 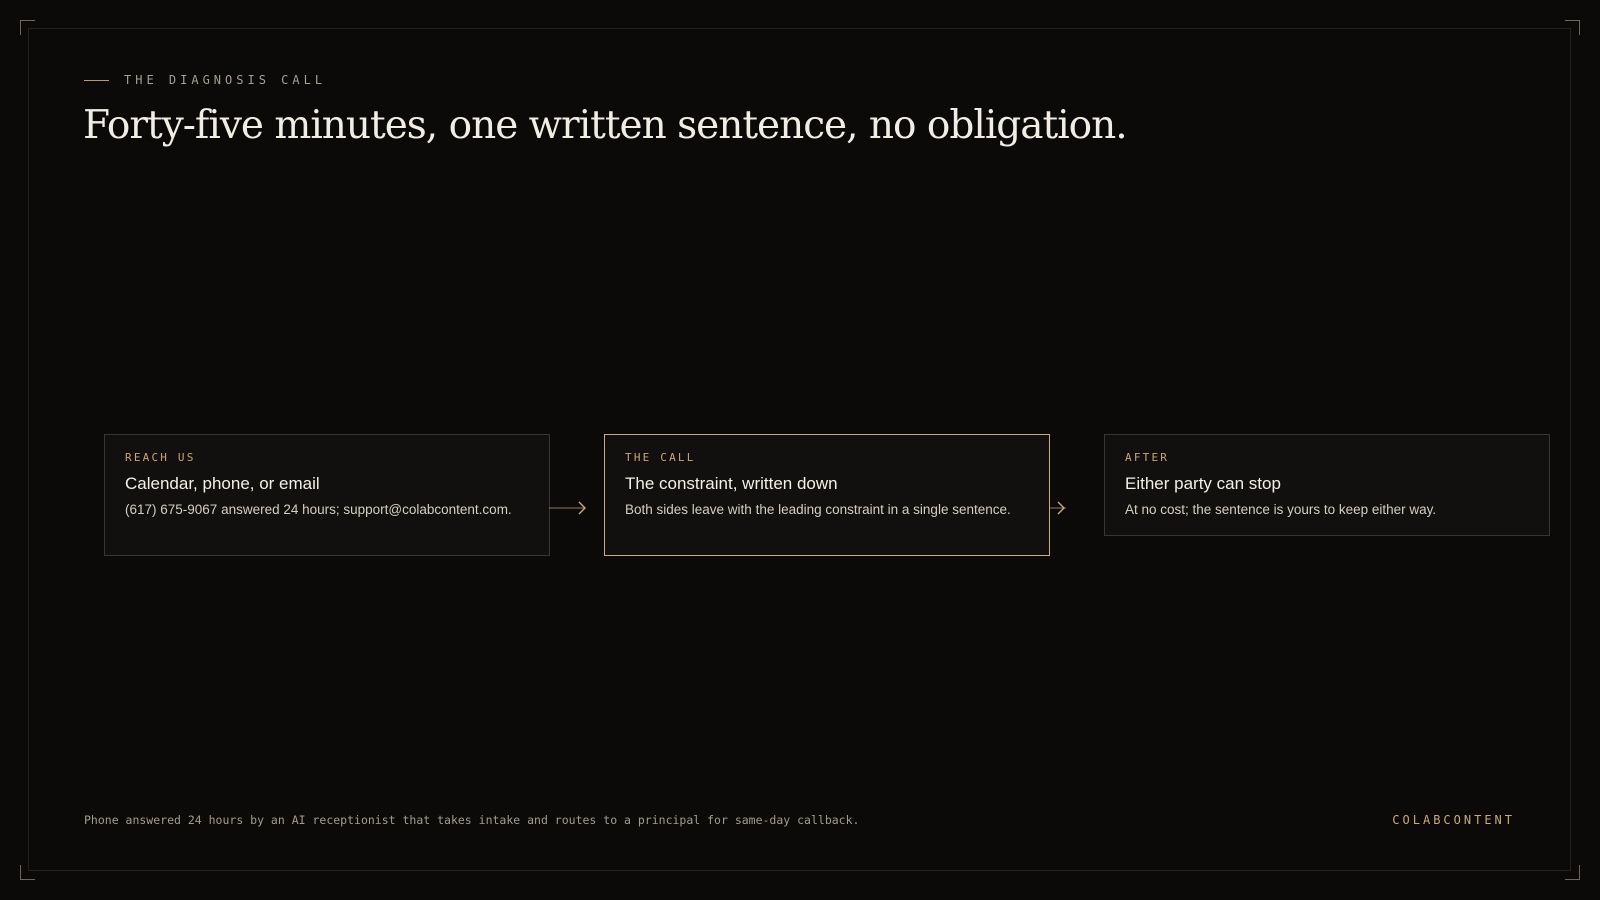 What do you see at coordinates (96, 80) in the screenshot?
I see `eyebrow-rule` at bounding box center [96, 80].